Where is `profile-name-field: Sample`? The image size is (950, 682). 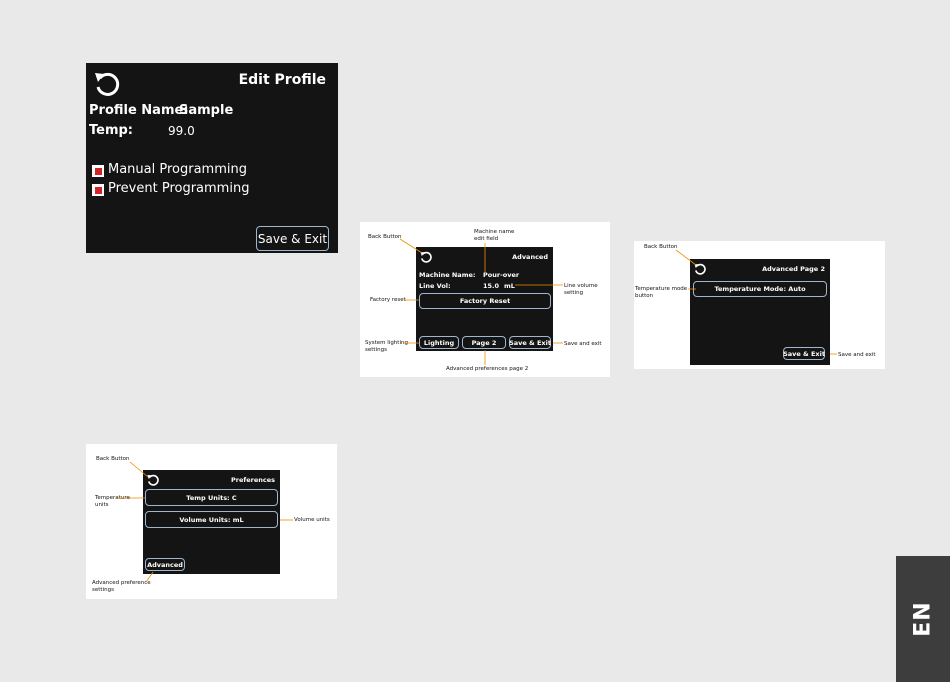 profile-name-field: Sample is located at coordinates (206, 110).